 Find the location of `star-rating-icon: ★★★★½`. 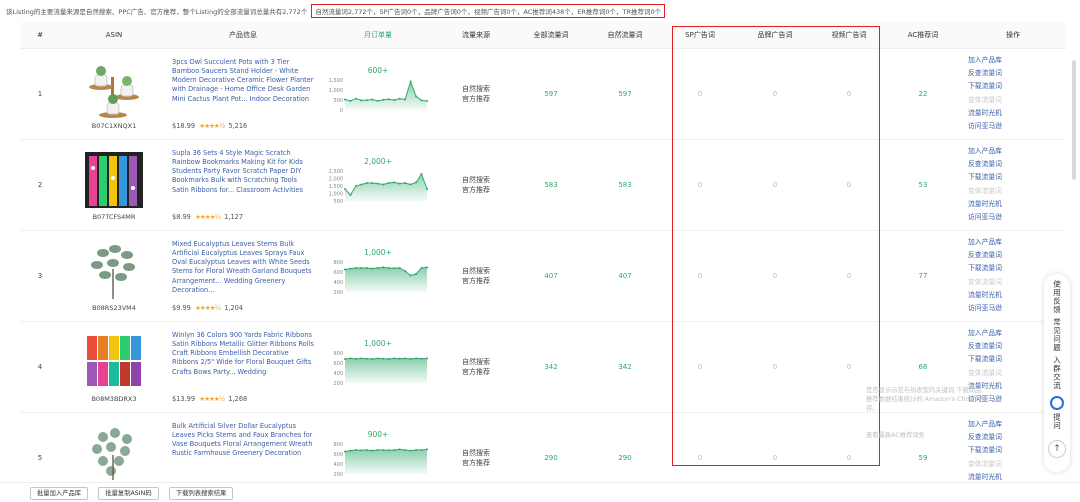

star-rating-icon: ★★★★½ is located at coordinates (212, 125).